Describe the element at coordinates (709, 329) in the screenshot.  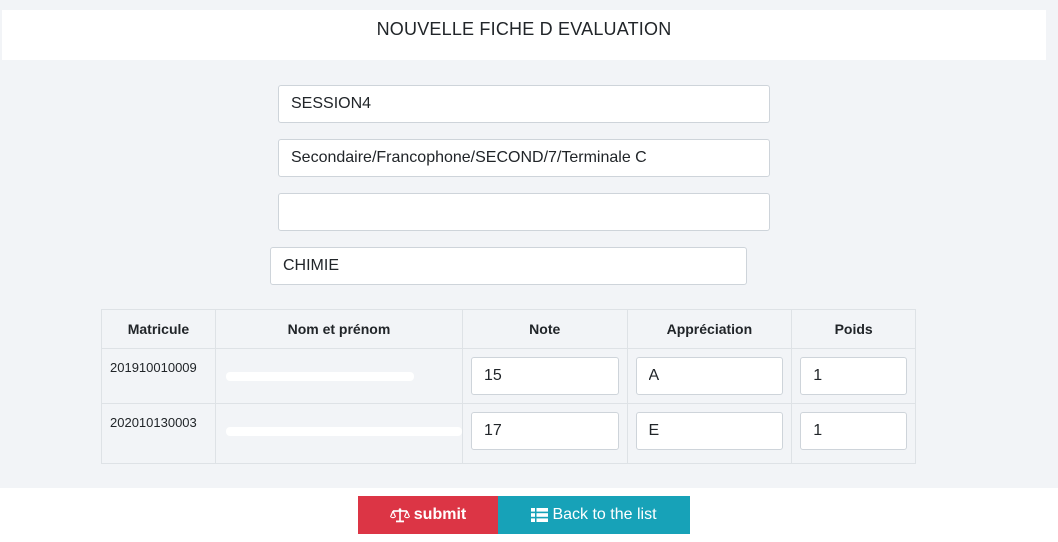
I see `col-appreciation: Appréciation` at that location.